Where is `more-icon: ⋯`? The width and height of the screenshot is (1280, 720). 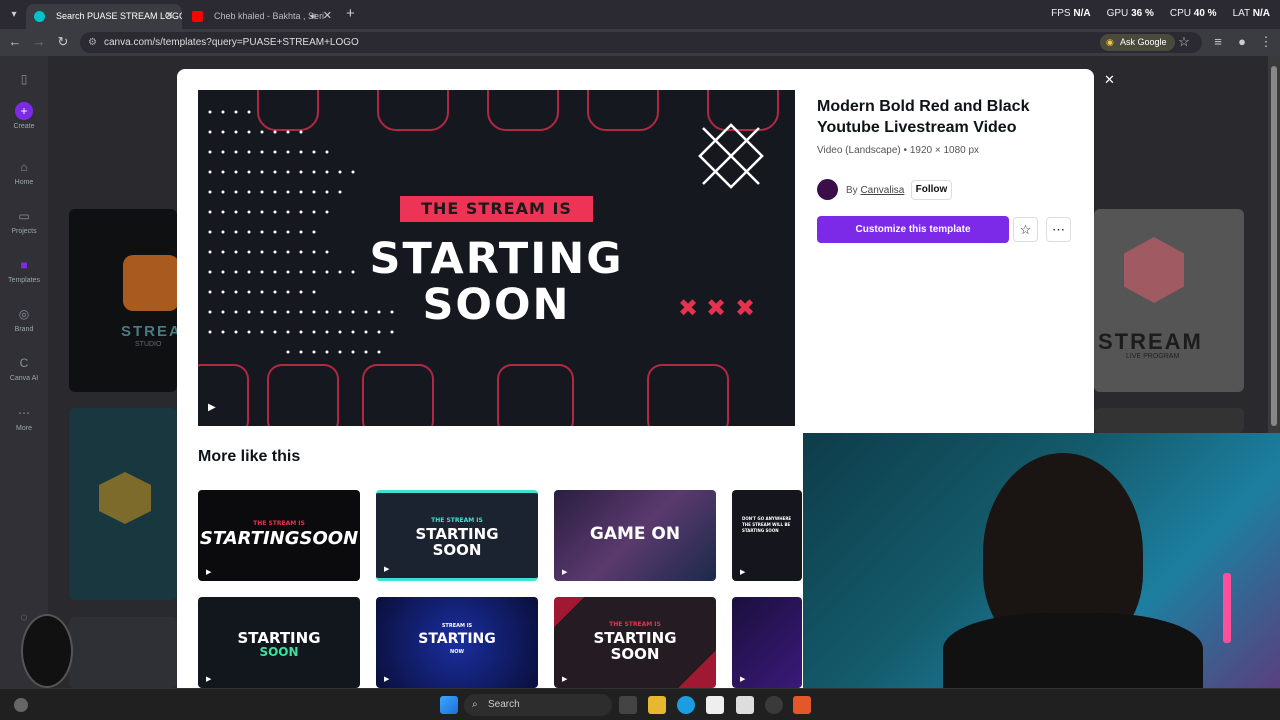 more-icon: ⋯ is located at coordinates (24, 413).